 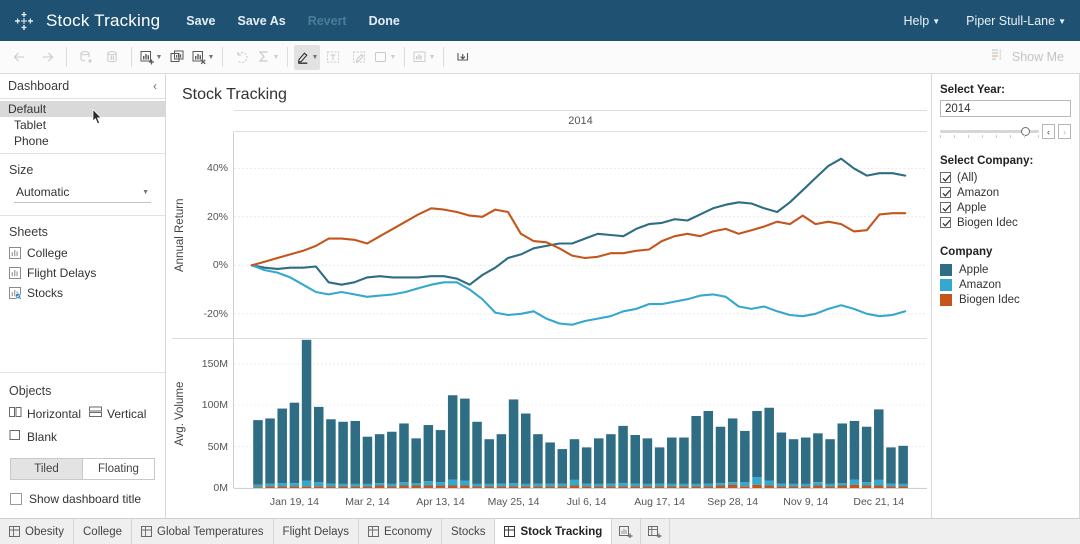 I want to click on year-slider, so click(x=989, y=132).